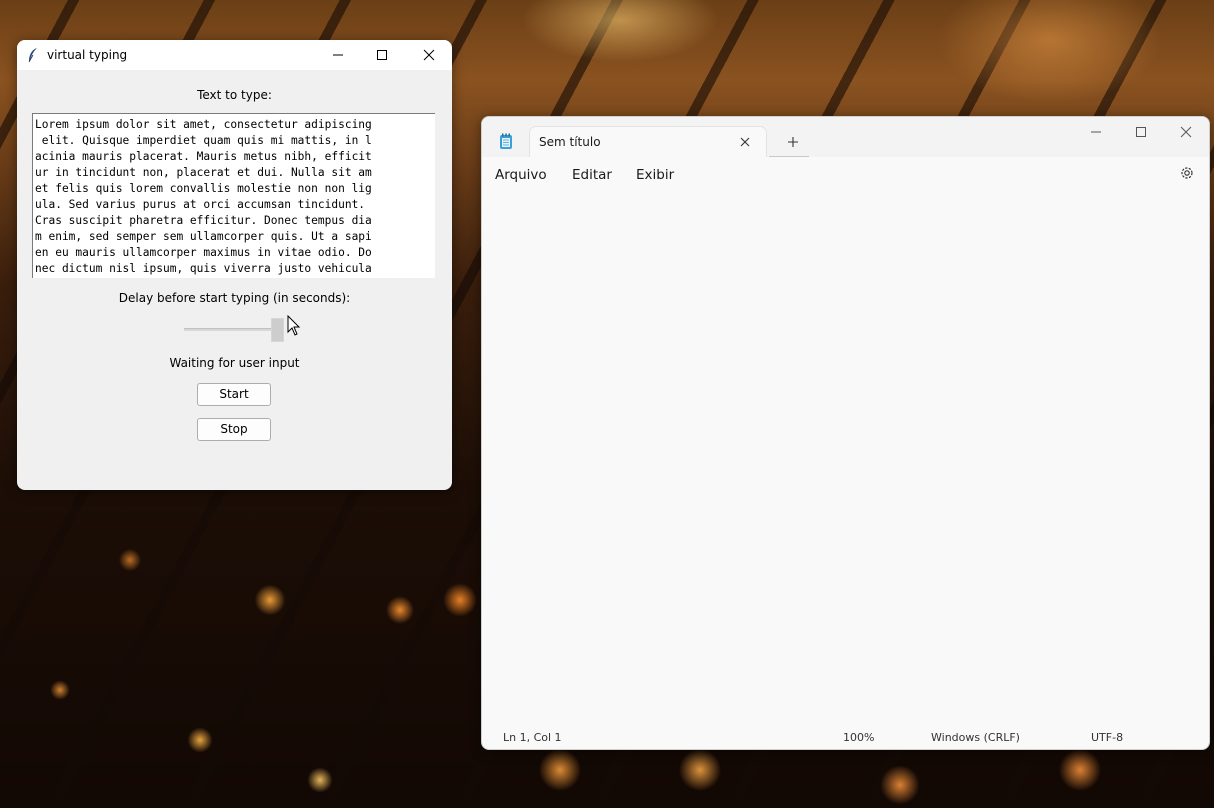  What do you see at coordinates (234, 363) in the screenshot?
I see `status-text: Waiting for user input` at bounding box center [234, 363].